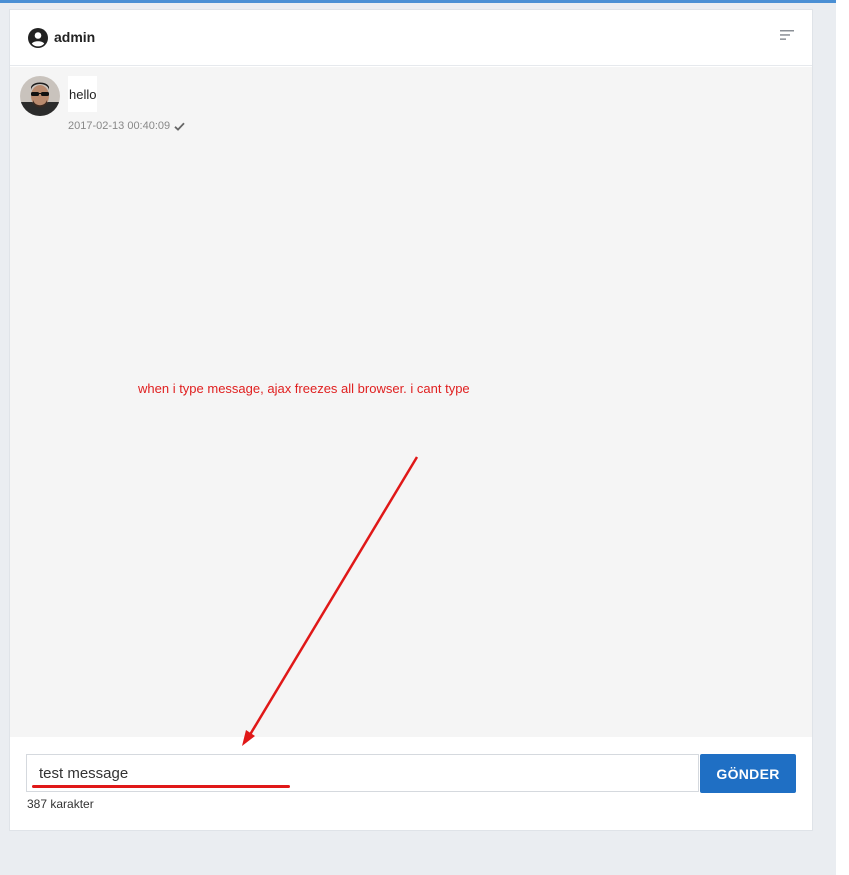 The width and height of the screenshot is (849, 875). I want to click on avatar-image, so click(40, 96).